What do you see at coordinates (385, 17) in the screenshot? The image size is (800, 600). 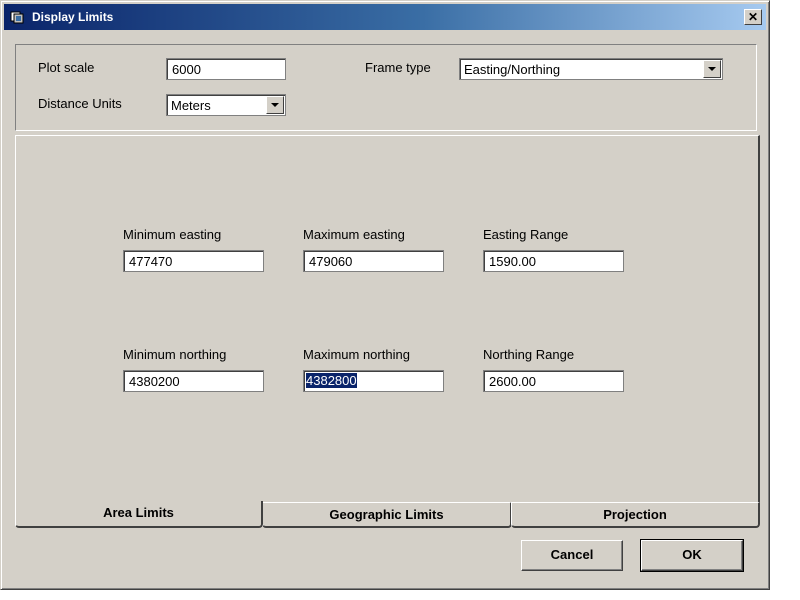 I see `title-bar: Display Limits ✕` at bounding box center [385, 17].